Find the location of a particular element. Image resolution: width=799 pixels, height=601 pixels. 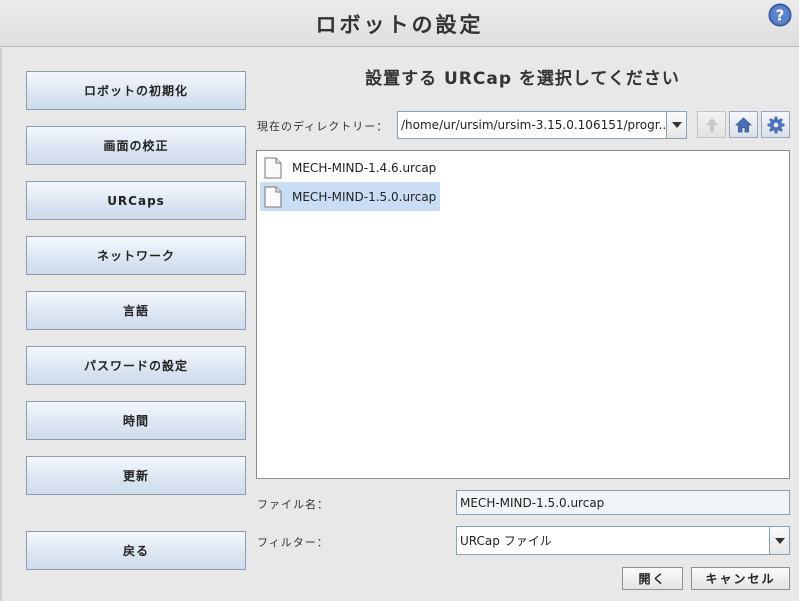

help-icon: ? is located at coordinates (780, 15).